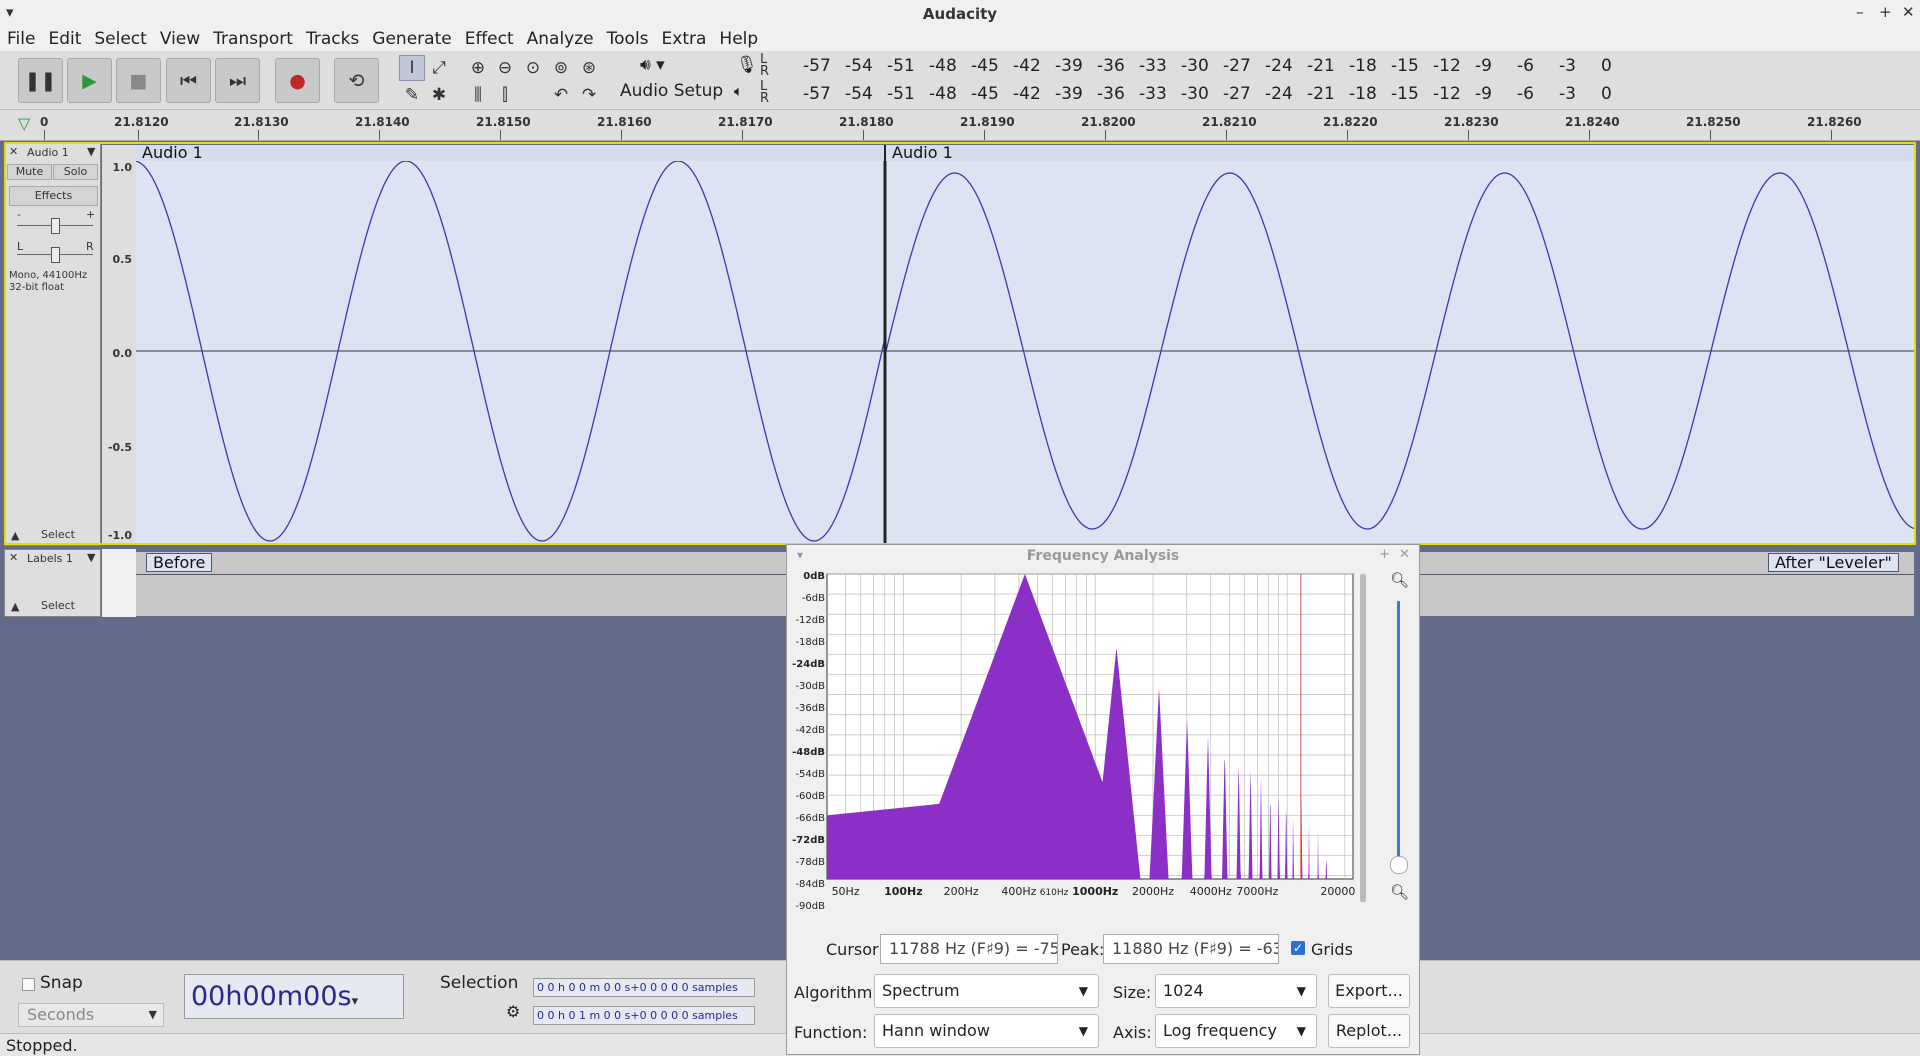 This screenshot has height=1056, width=1920. What do you see at coordinates (1908, 12) in the screenshot?
I see `close-icon: ✕` at bounding box center [1908, 12].